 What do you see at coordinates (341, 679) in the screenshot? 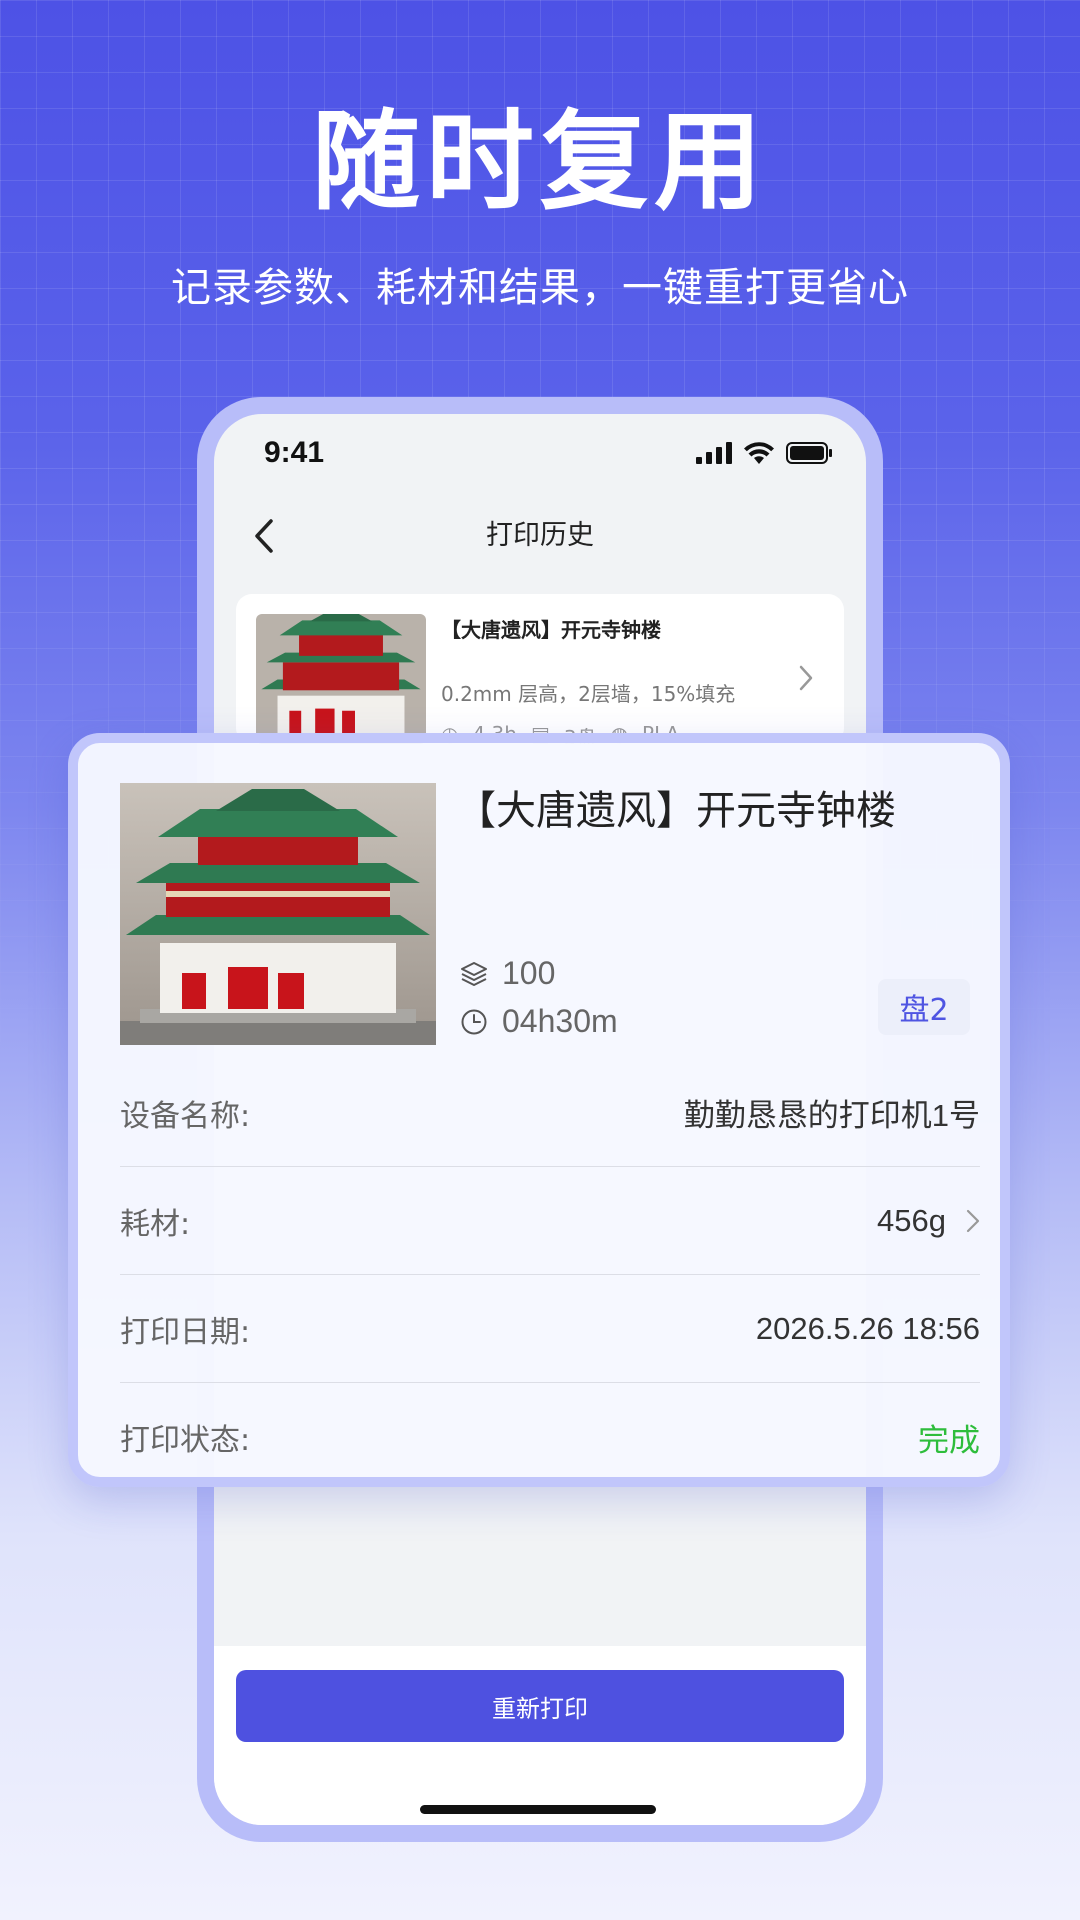
I see `model-thumbnail` at bounding box center [341, 679].